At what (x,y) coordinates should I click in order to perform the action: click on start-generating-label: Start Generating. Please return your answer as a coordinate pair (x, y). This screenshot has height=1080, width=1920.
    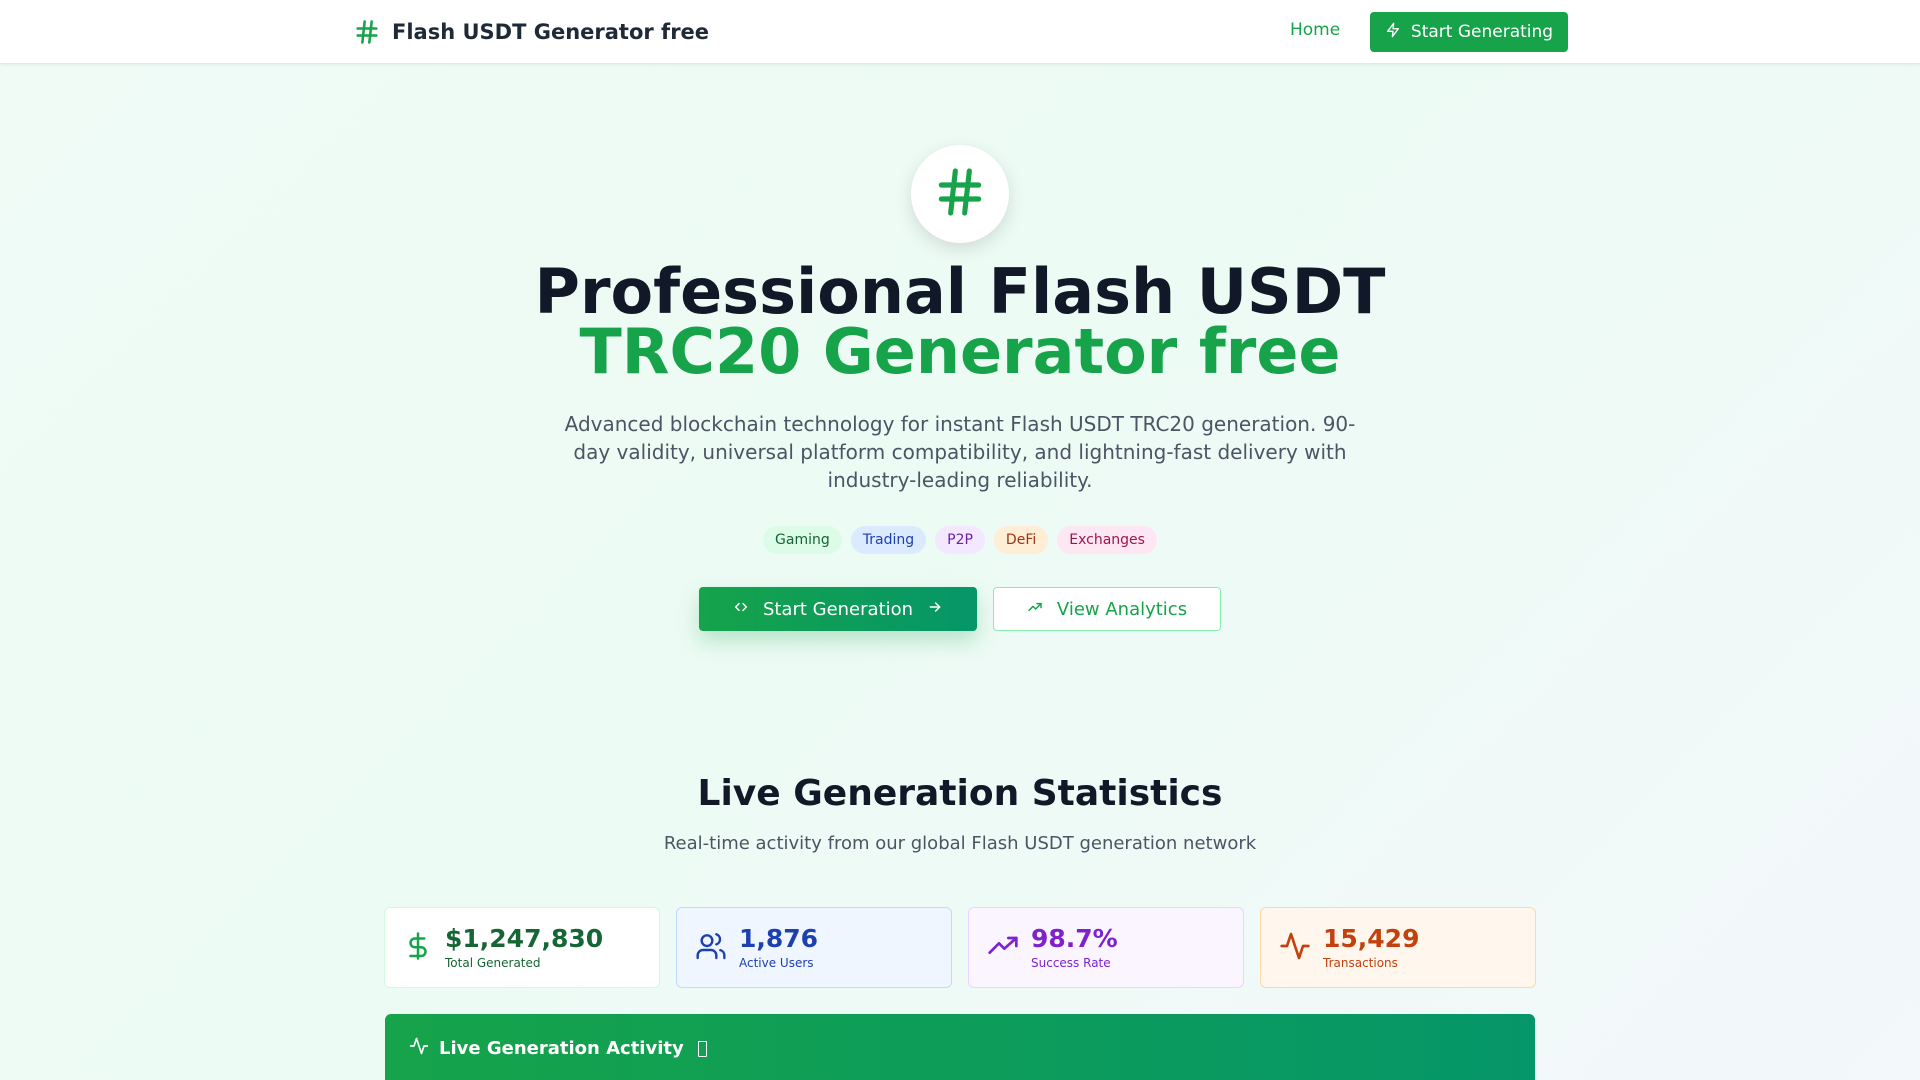
    Looking at the image, I should click on (1482, 32).